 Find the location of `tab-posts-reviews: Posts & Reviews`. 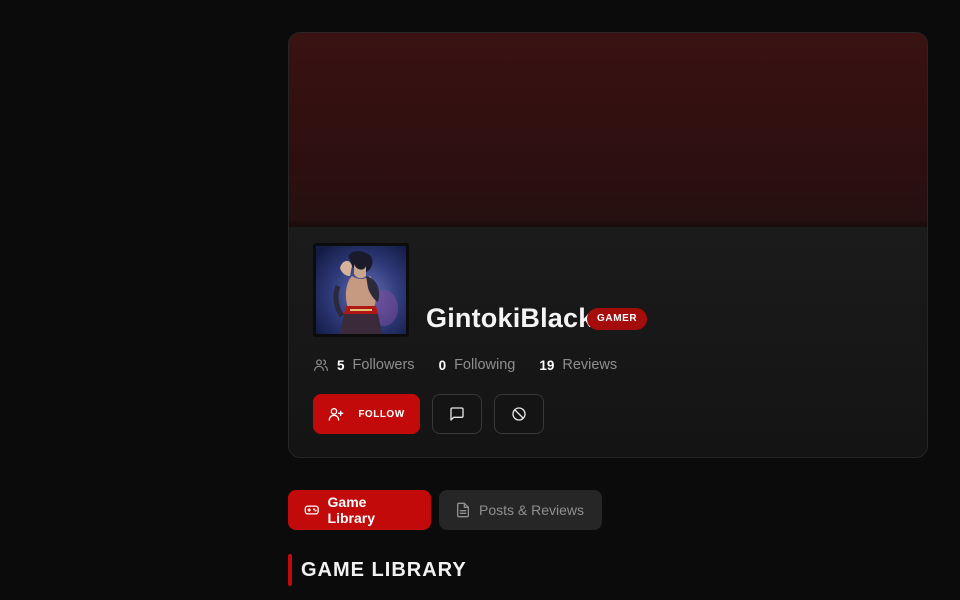

tab-posts-reviews: Posts & Reviews is located at coordinates (520, 510).